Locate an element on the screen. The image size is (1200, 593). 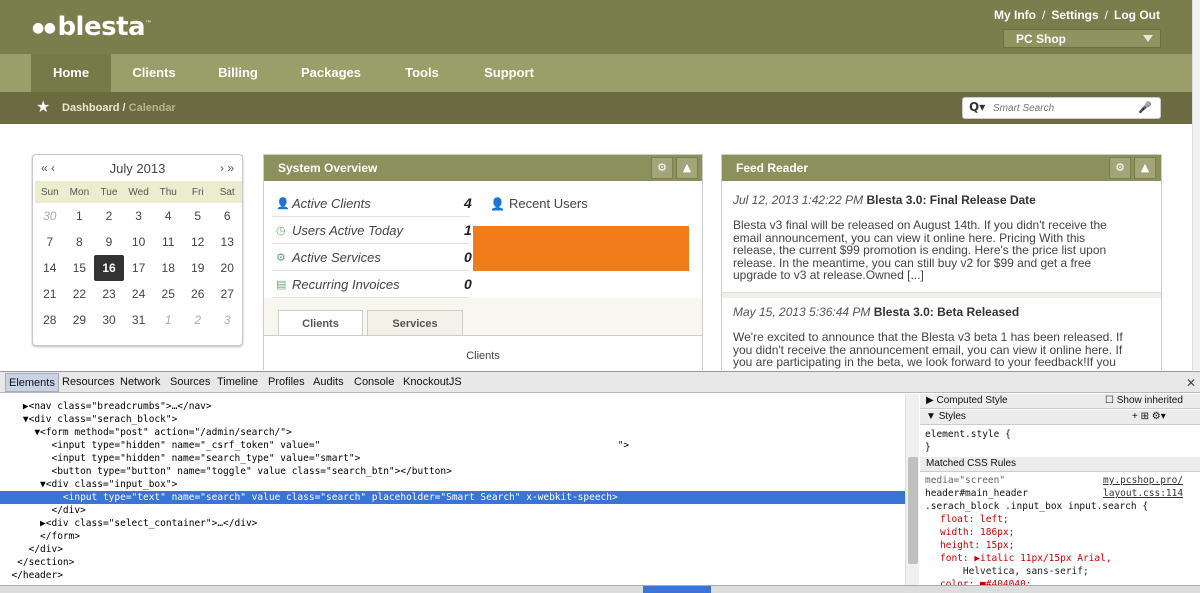
calendar-day: 11 is located at coordinates (168, 242).